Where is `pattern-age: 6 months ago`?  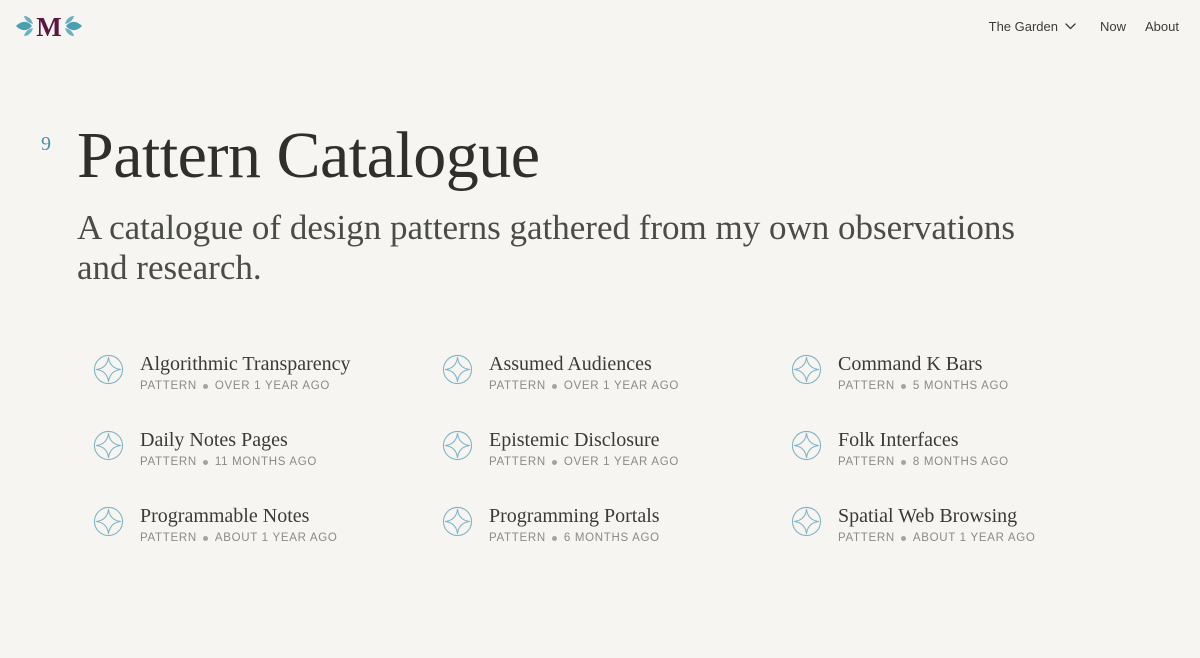 pattern-age: 6 months ago is located at coordinates (611, 538).